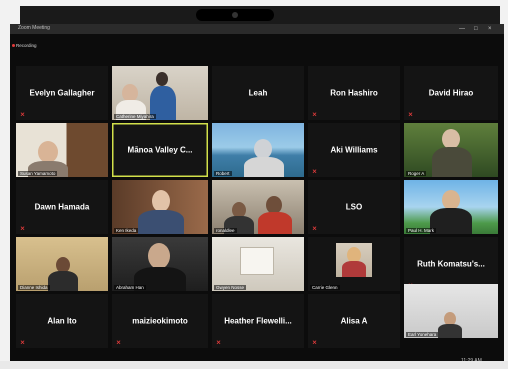 The image size is (508, 369). I want to click on participant-name: maizieokimoto, so click(160, 321).